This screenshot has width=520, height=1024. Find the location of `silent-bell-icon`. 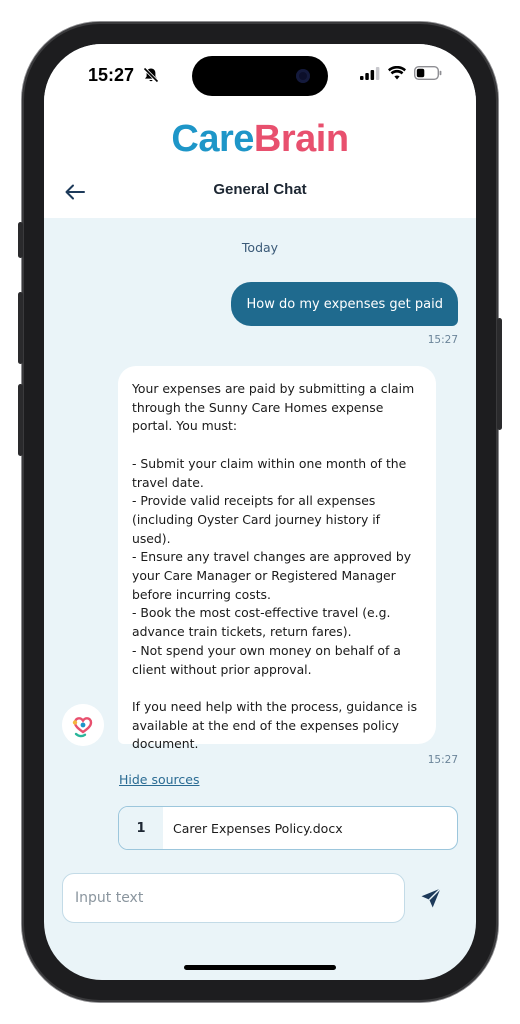

silent-bell-icon is located at coordinates (151, 75).